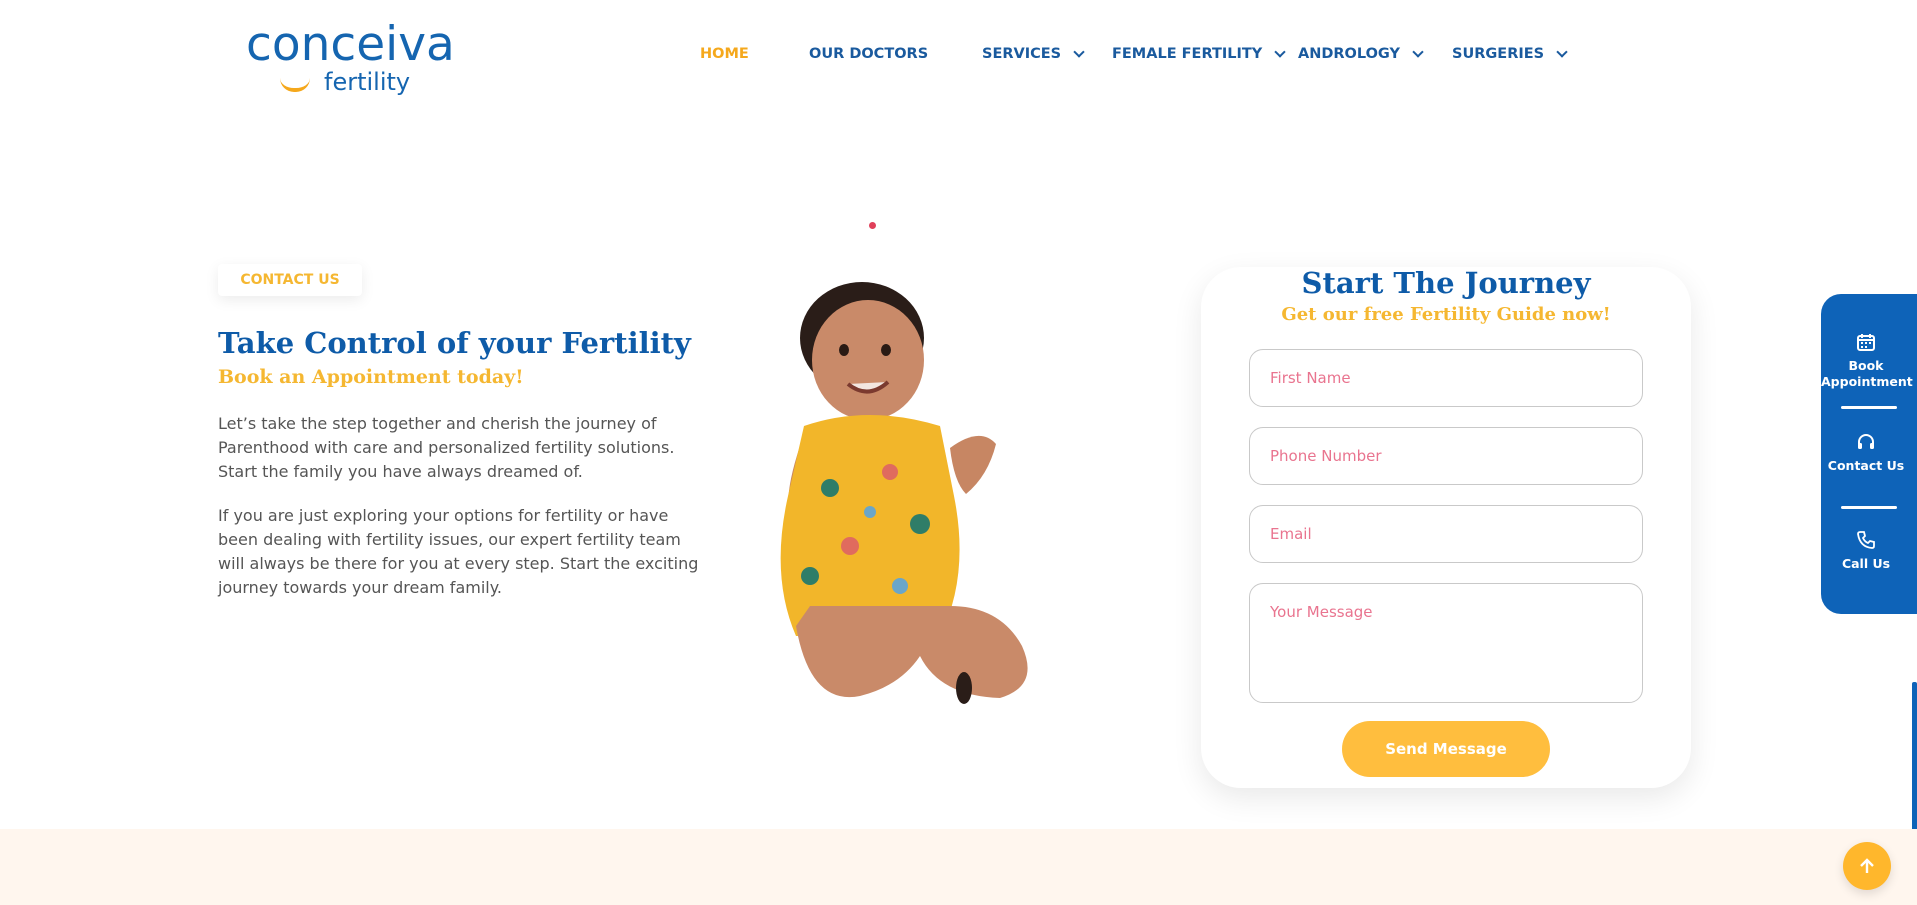 The image size is (1917, 905). What do you see at coordinates (1446, 456) in the screenshot?
I see `phone-number-field` at bounding box center [1446, 456].